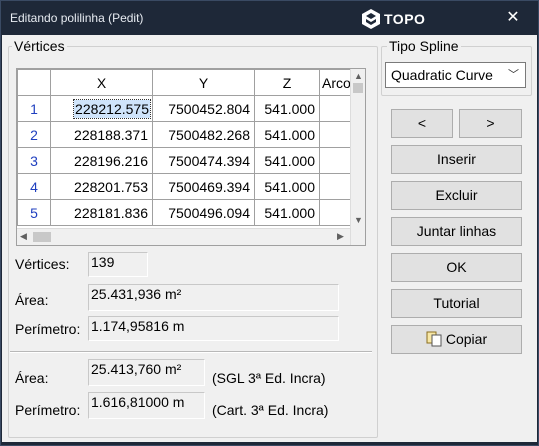 This screenshot has height=446, width=539. Describe the element at coordinates (213, 297) in the screenshot. I see `area-value: 25.431,936 m²` at that location.